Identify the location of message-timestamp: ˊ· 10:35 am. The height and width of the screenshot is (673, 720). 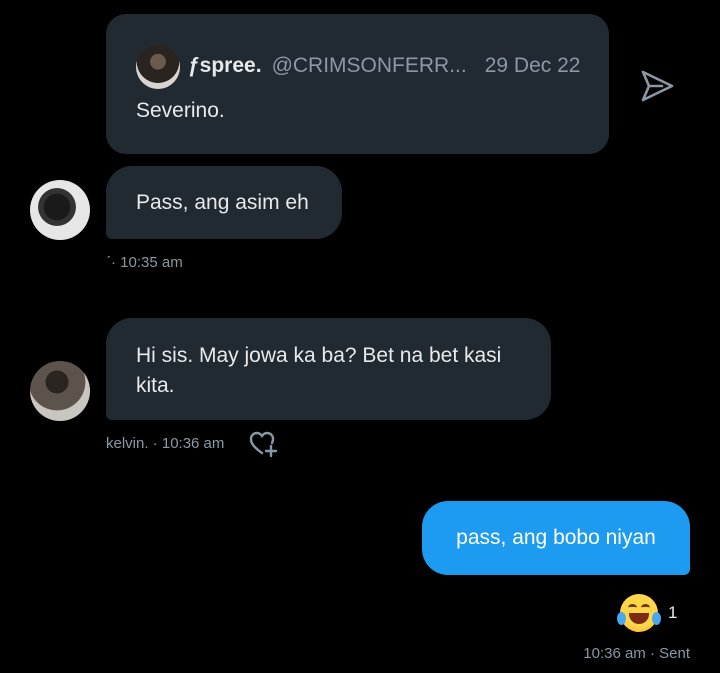
(144, 262).